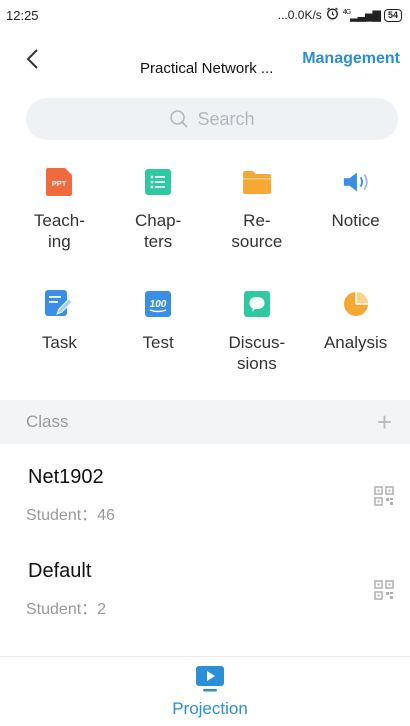 This screenshot has width=410, height=726. Describe the element at coordinates (351, 59) in the screenshot. I see `management-button: Management` at that location.